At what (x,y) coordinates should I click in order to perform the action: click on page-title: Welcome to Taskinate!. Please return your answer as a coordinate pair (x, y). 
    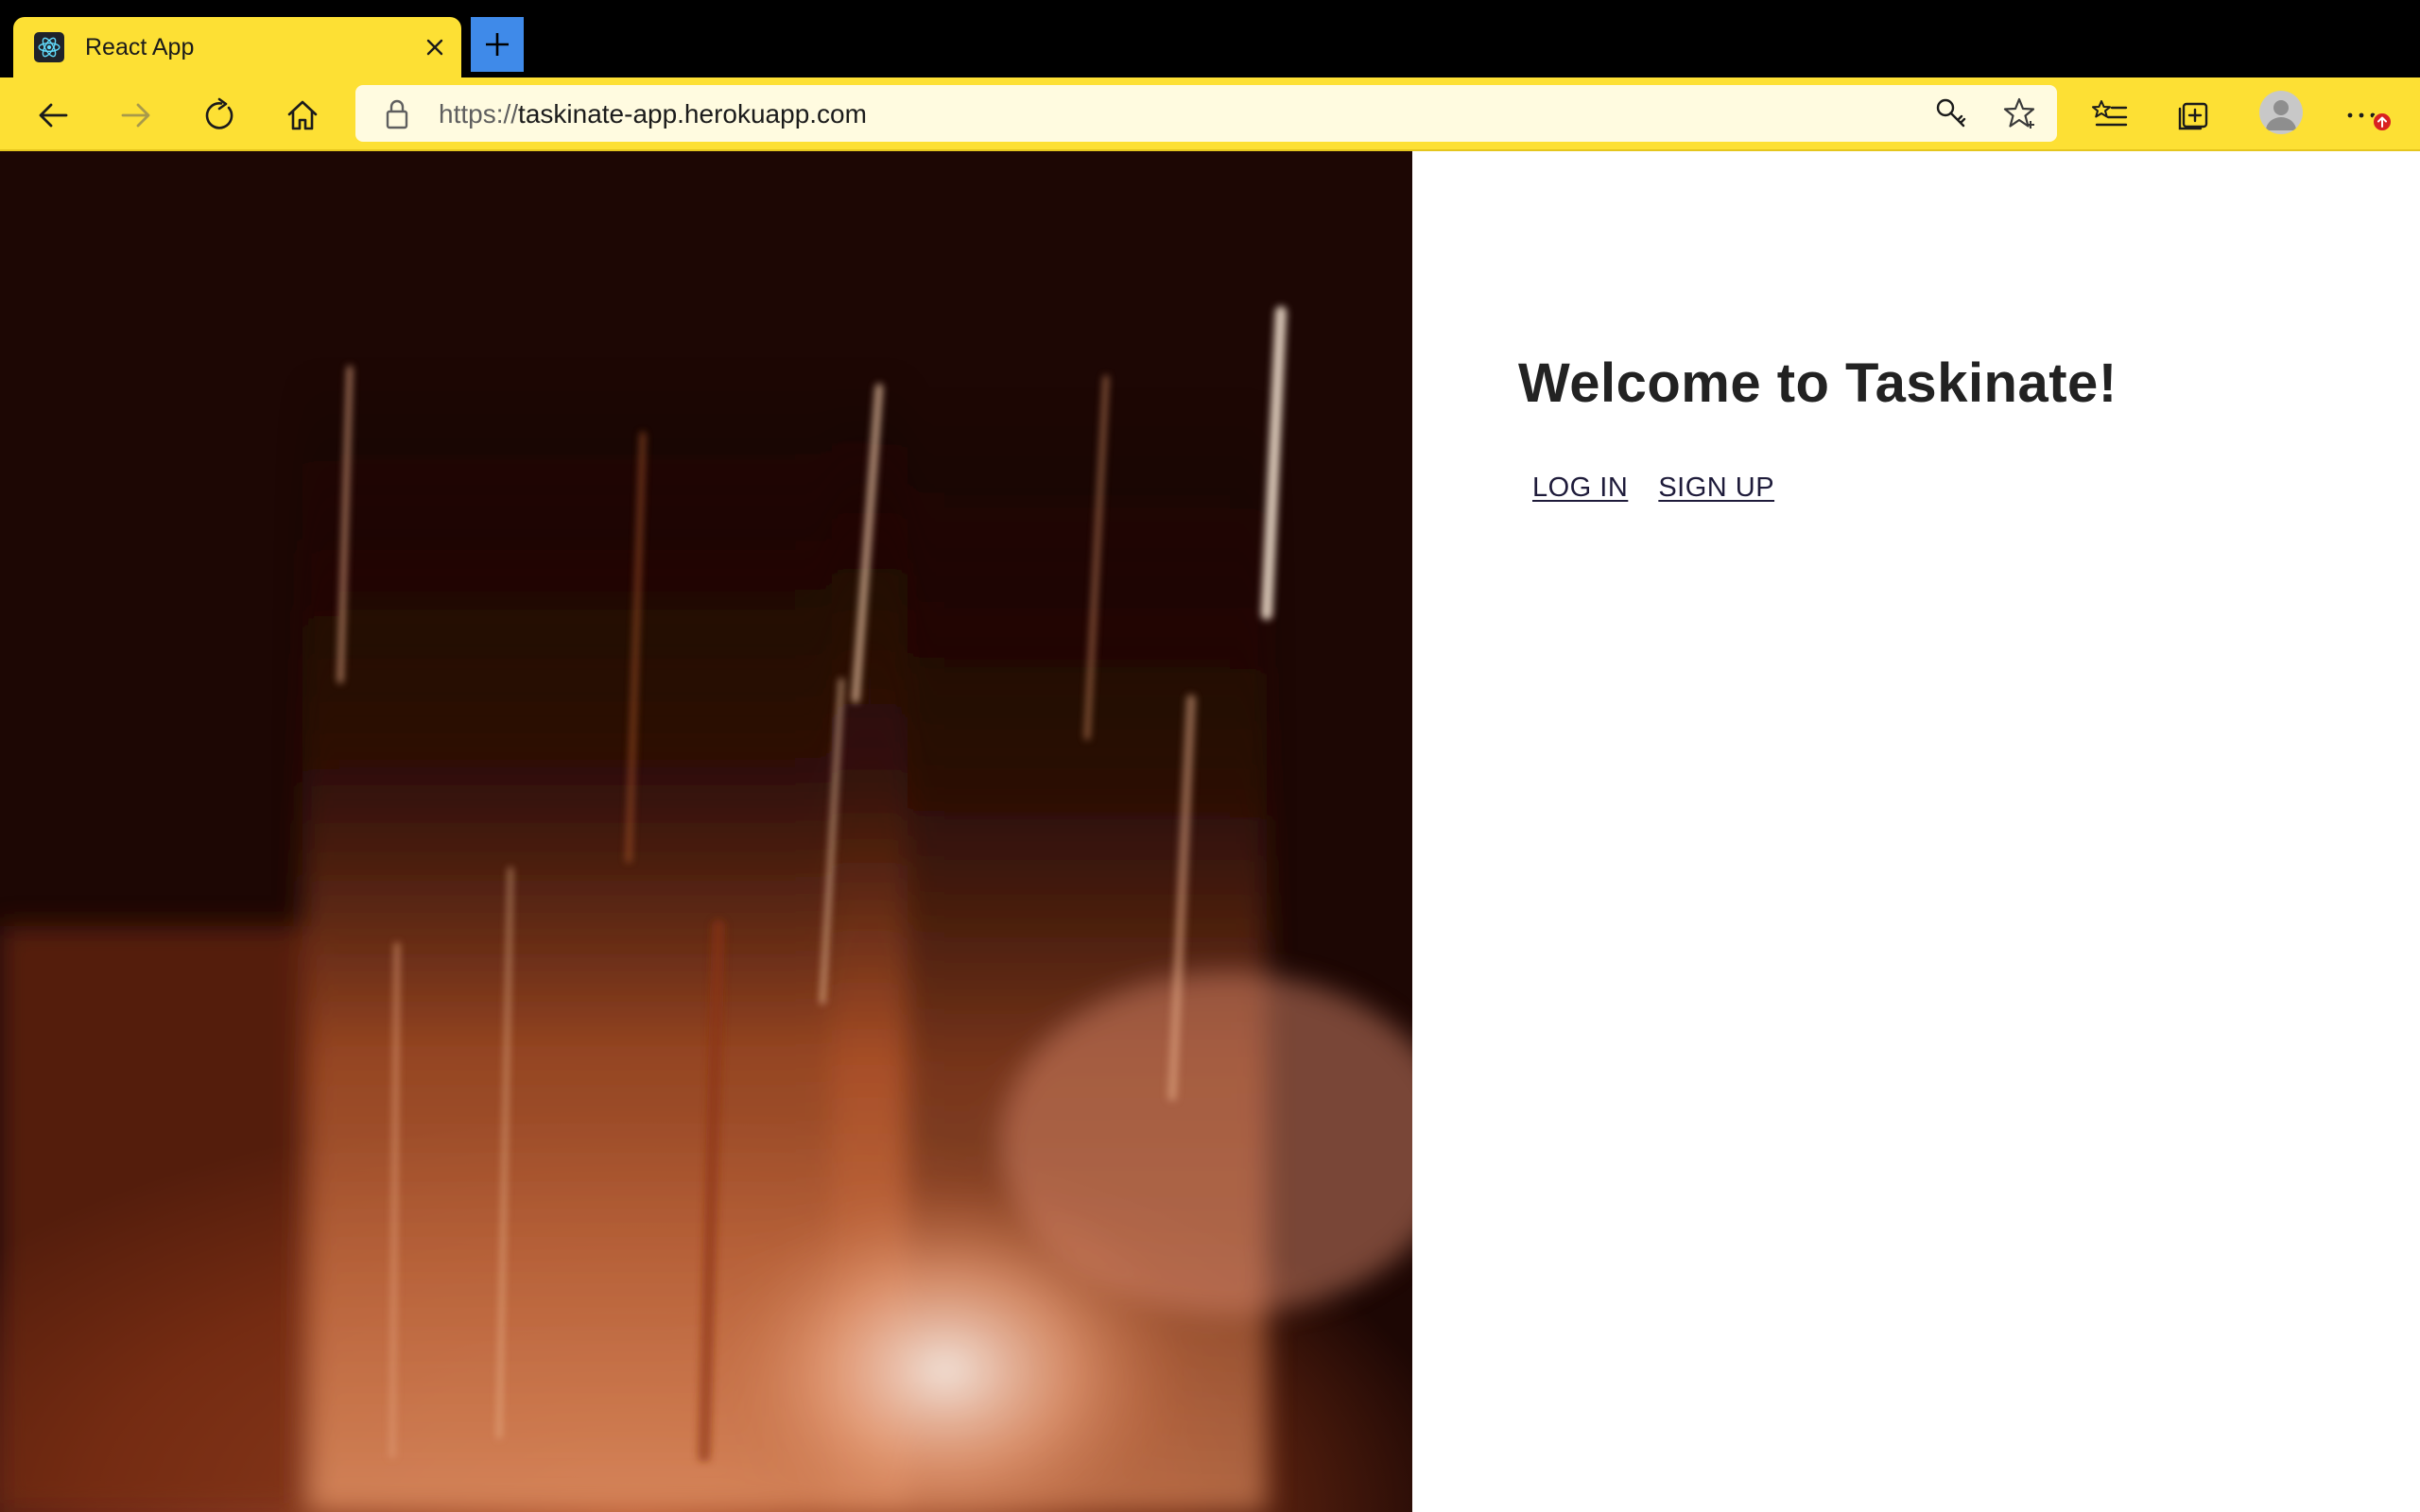
    Looking at the image, I should click on (1818, 383).